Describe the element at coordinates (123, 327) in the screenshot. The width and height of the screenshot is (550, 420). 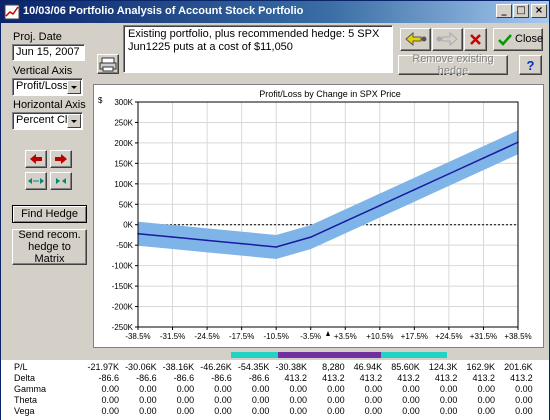
I see `y-tick-label: -250K` at that location.